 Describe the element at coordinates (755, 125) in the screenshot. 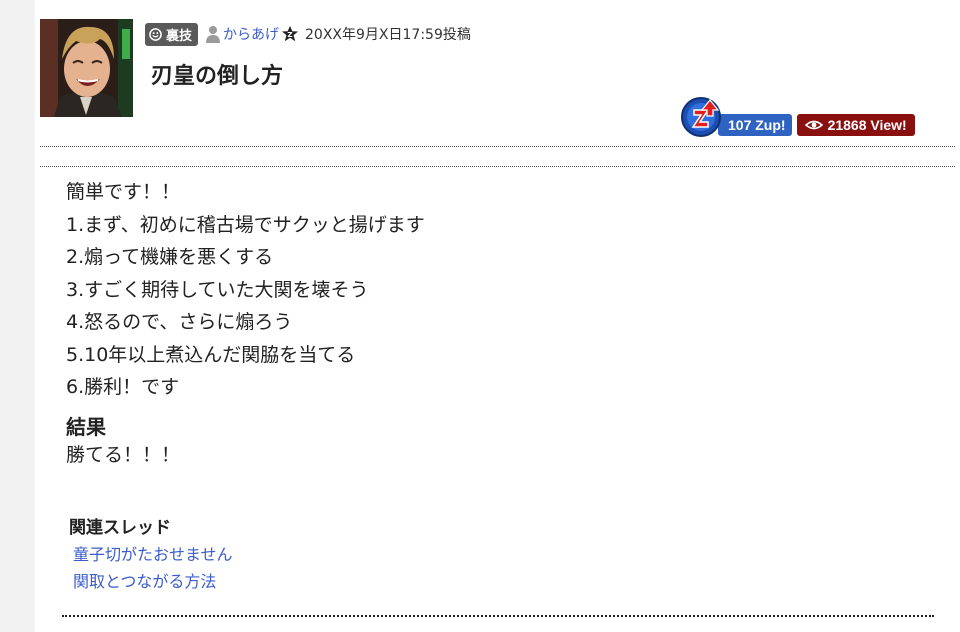

I see `zup-button: 107 Zup!` at that location.